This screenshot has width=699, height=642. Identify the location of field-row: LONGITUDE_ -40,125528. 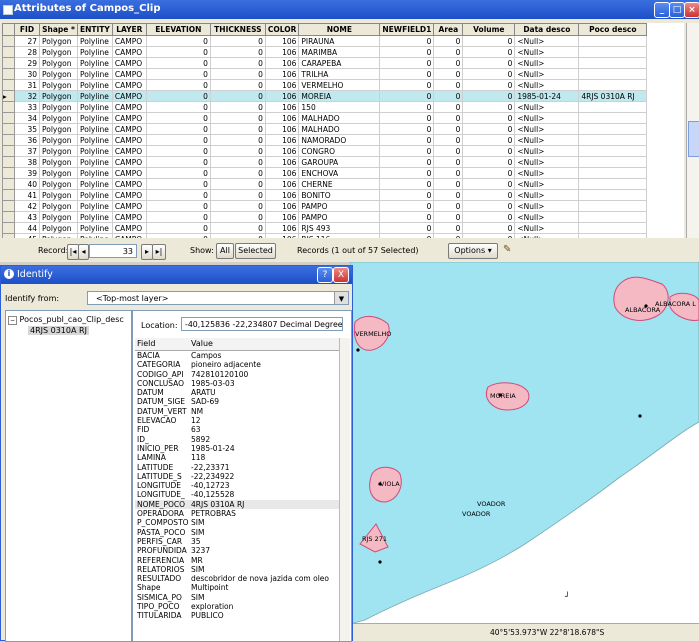
(237, 494).